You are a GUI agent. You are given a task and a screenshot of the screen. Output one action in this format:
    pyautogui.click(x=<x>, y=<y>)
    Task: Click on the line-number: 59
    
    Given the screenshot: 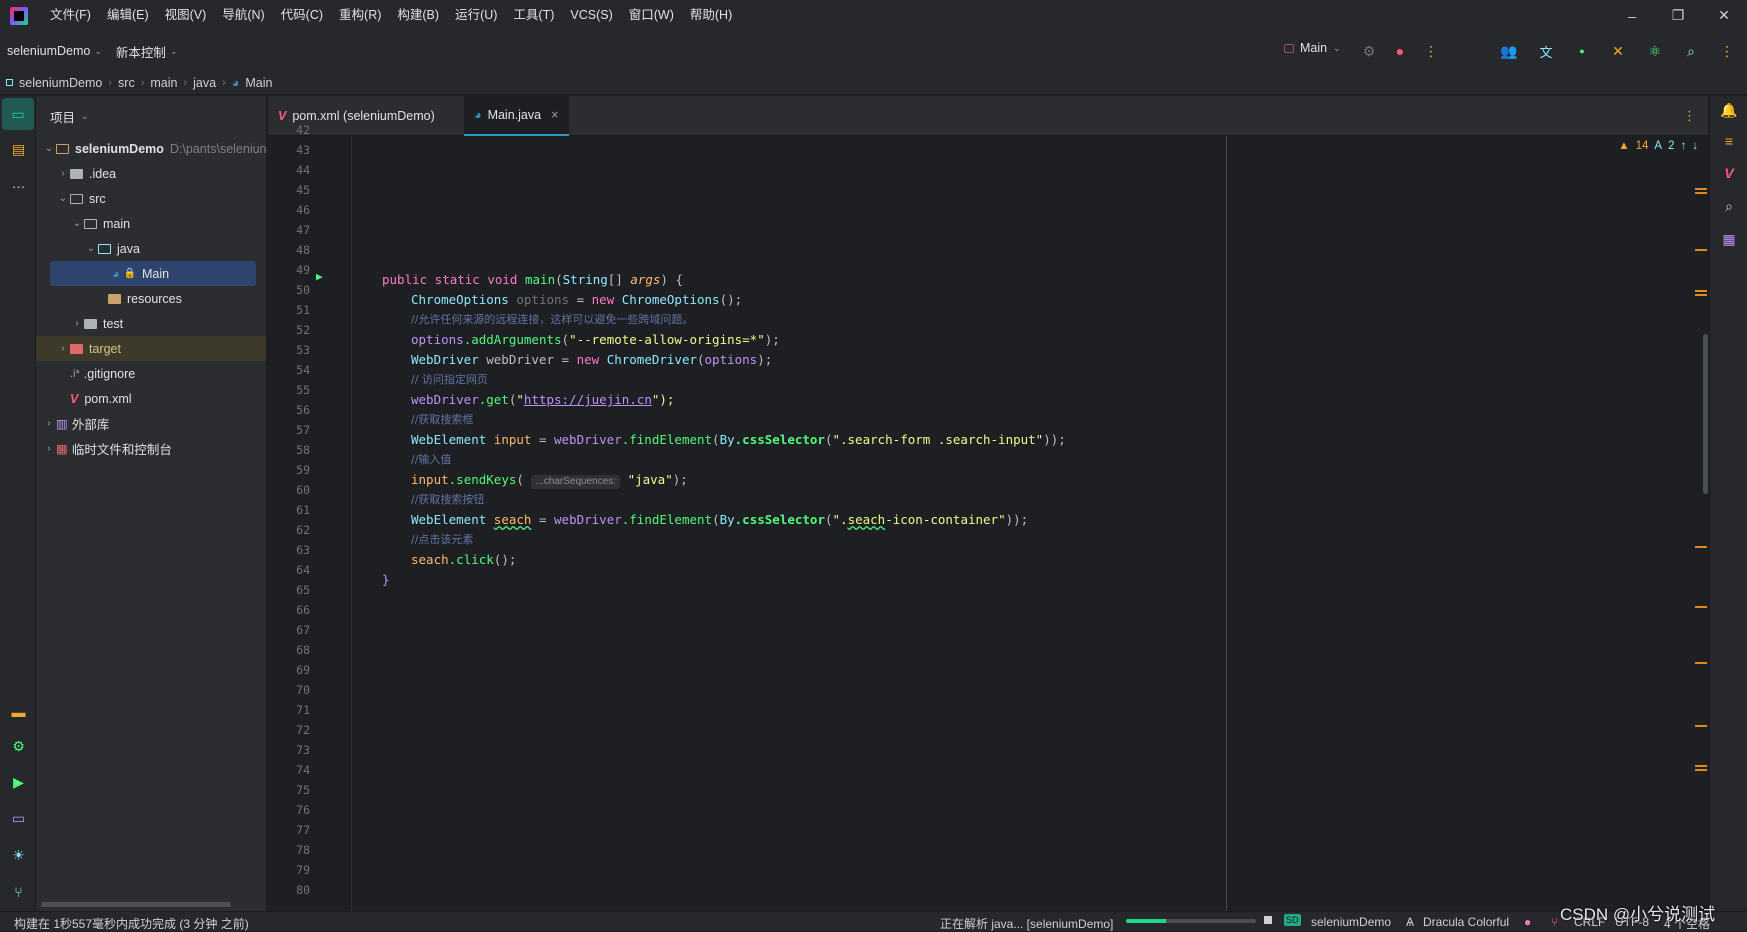 What is the action you would take?
    pyautogui.click(x=303, y=470)
    